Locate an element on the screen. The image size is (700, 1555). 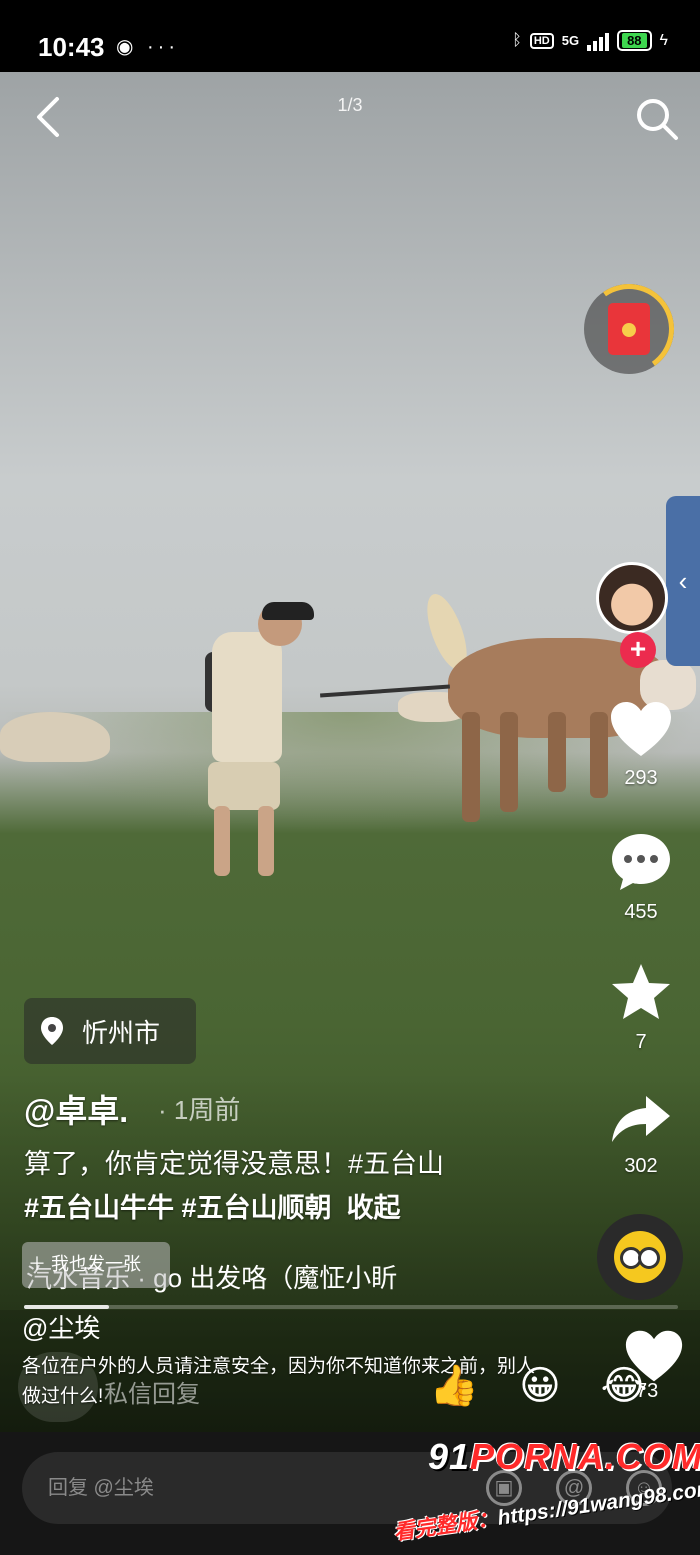
glasses-emoji-icon is located at coordinates (640, 1257).